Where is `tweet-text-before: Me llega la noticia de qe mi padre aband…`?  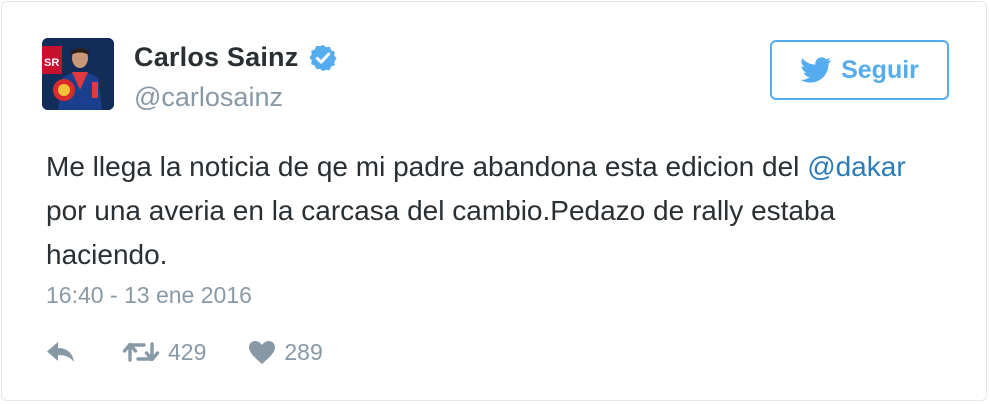
tweet-text-before: Me llega la noticia de qe mi padre aband… is located at coordinates (427, 166).